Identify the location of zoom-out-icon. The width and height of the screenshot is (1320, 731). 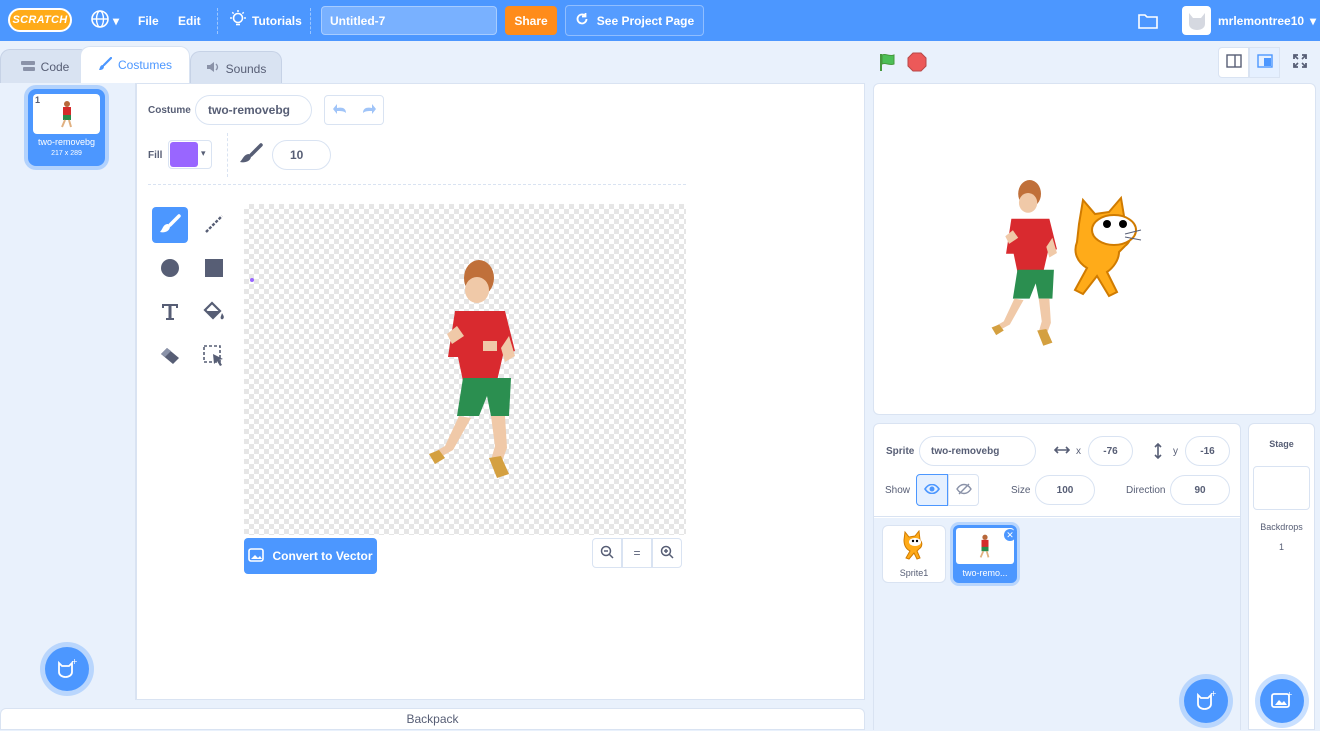
(607, 553).